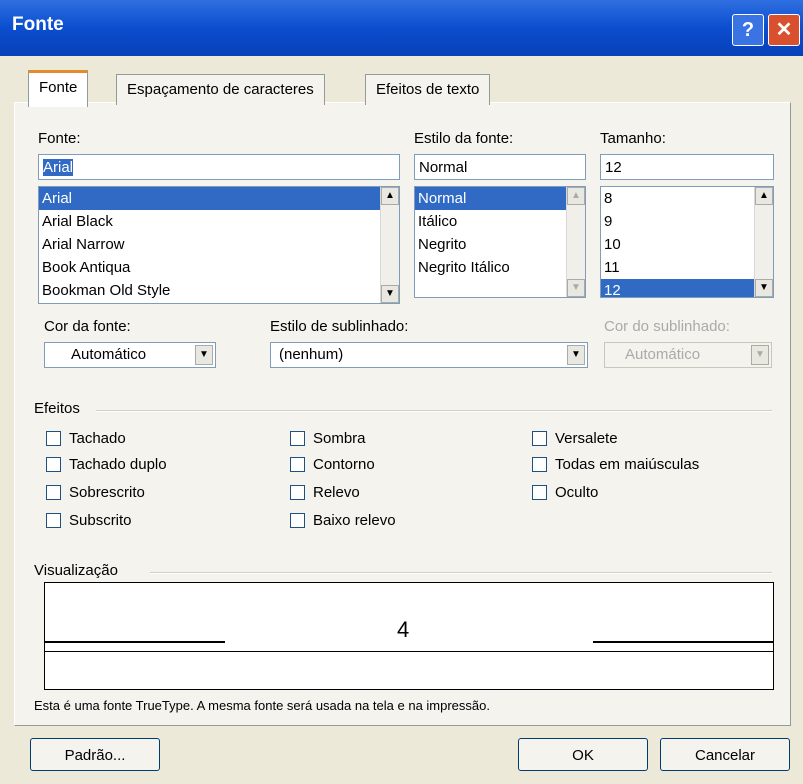  I want to click on list-item: Itálico, so click(500, 221).